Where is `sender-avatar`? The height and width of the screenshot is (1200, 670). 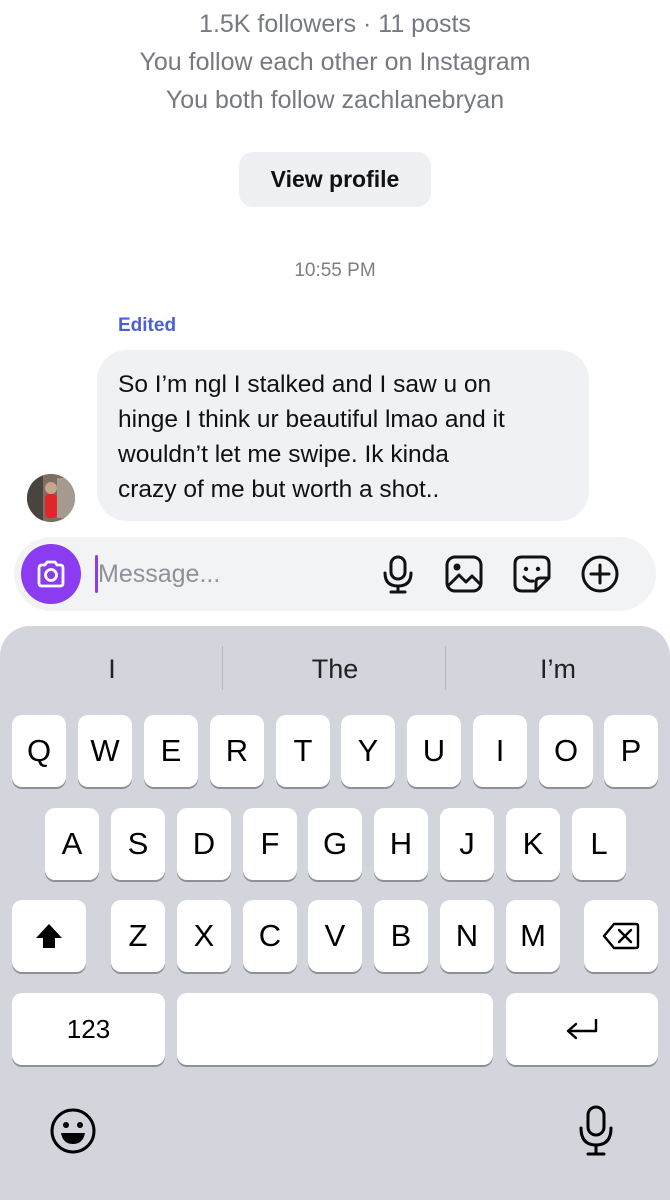
sender-avatar is located at coordinates (51, 498).